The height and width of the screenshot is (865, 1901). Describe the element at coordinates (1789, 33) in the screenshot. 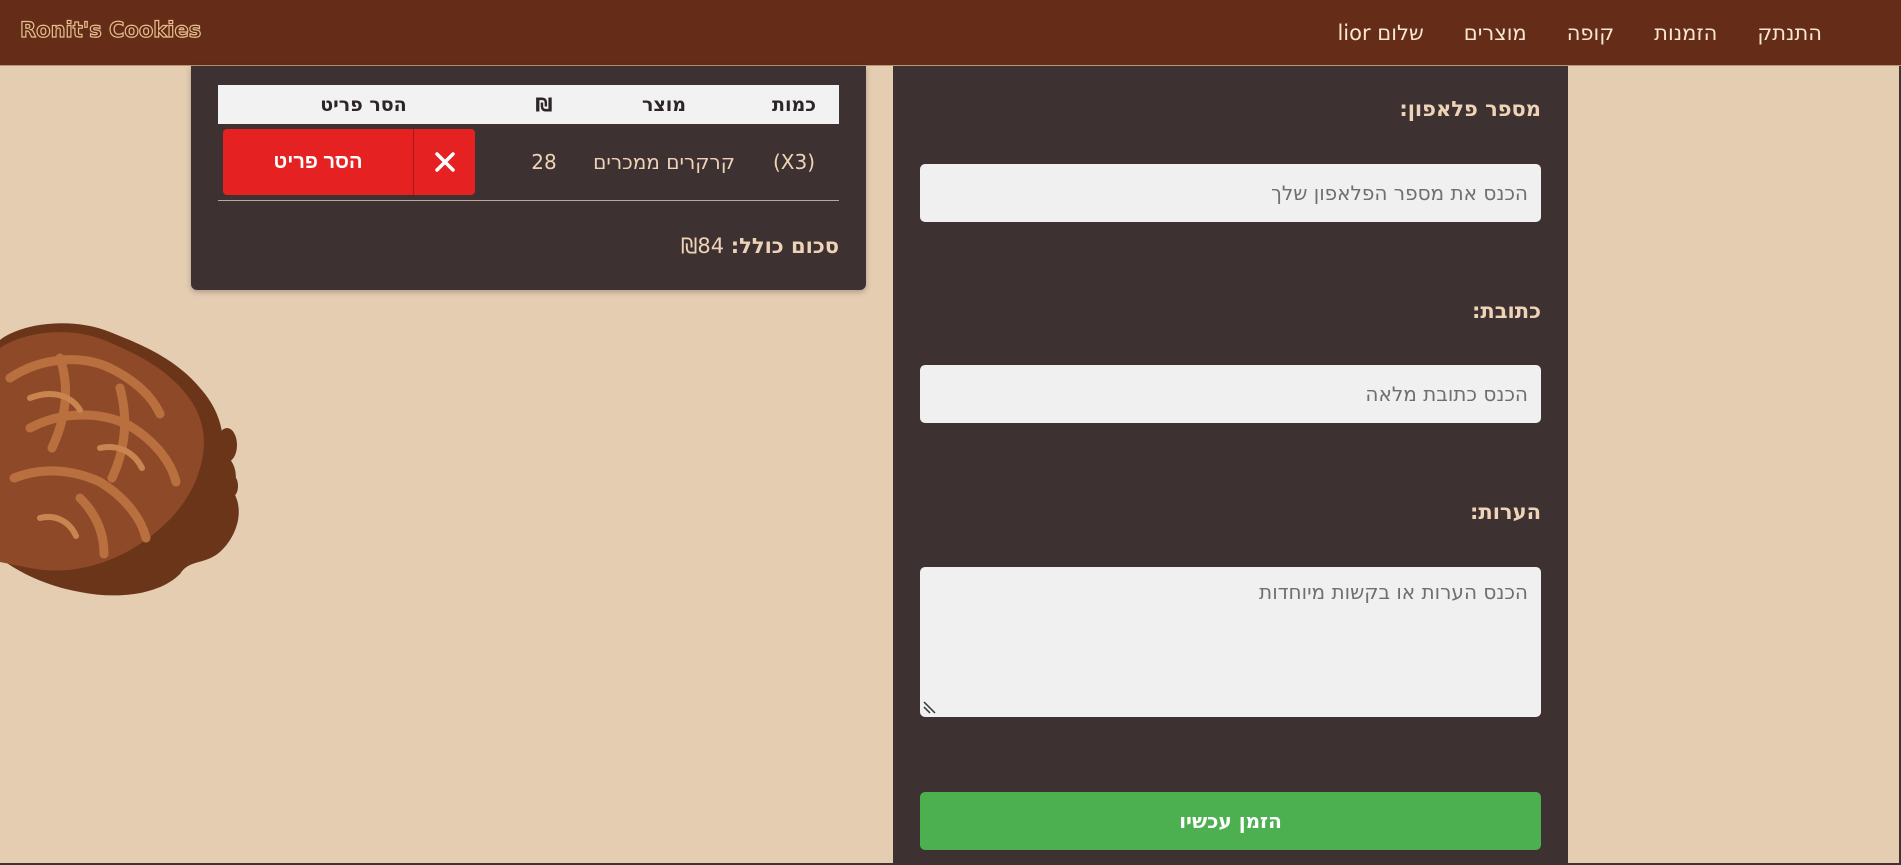

I see `nav-logout: התנתק` at that location.